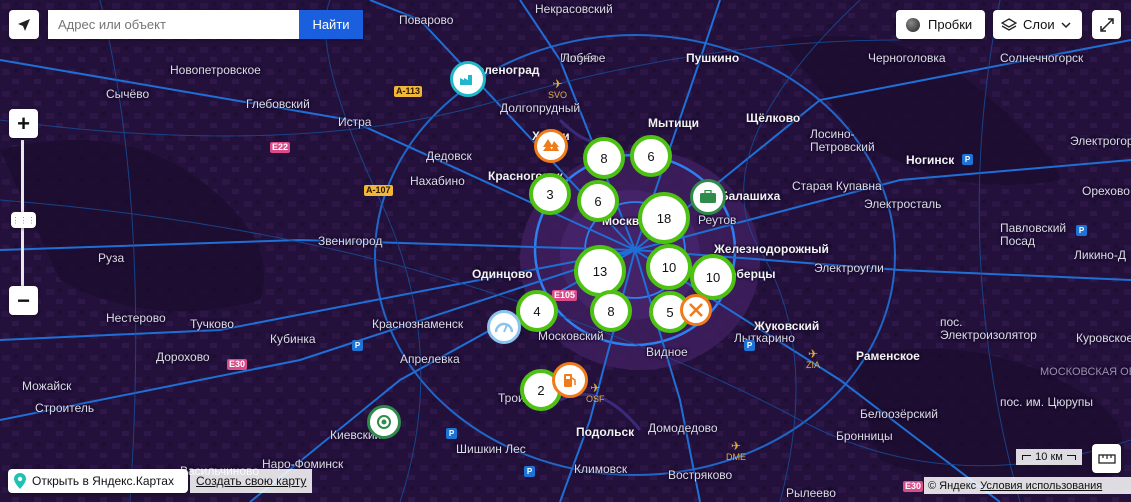  Describe the element at coordinates (355, 122) in the screenshot. I see `place-label: Истра` at that location.